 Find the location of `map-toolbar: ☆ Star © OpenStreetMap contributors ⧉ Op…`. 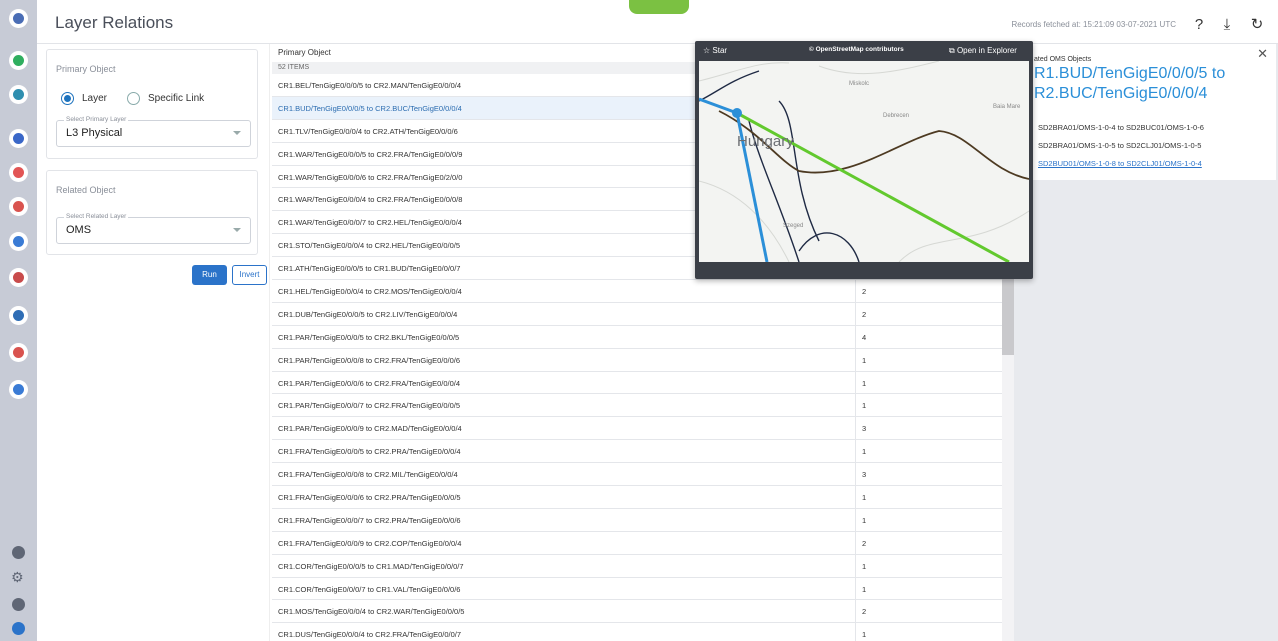

map-toolbar: ☆ Star © OpenStreetMap contributors ⧉ Op… is located at coordinates (864, 51).